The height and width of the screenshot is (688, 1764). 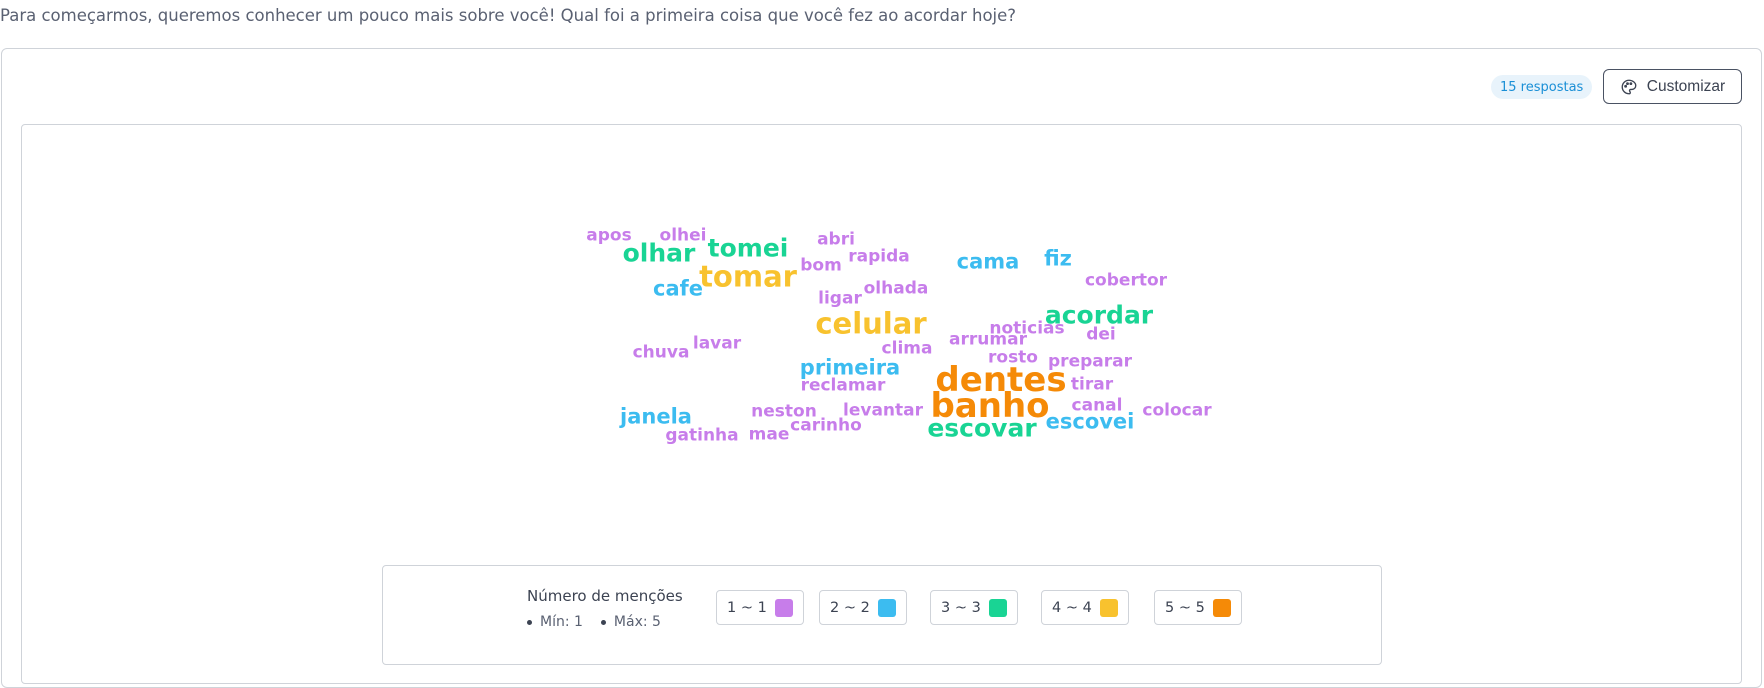 I want to click on customize-label: Customizar, so click(x=1686, y=86).